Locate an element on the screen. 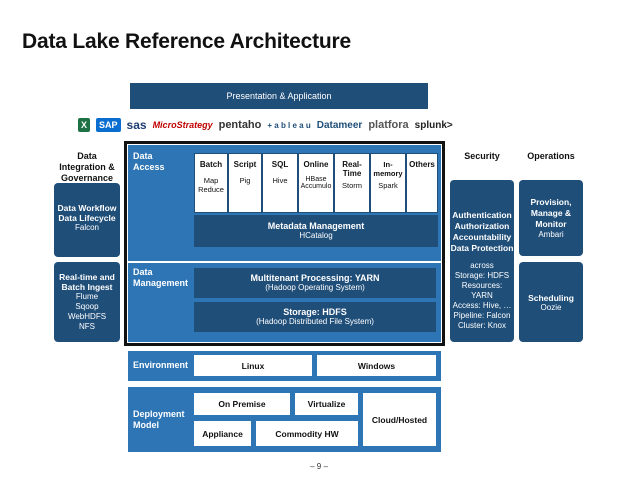 The height and width of the screenshot is (479, 638). data-workflow-box: Data Workflow Data Lifecycle Falcon is located at coordinates (87, 220).